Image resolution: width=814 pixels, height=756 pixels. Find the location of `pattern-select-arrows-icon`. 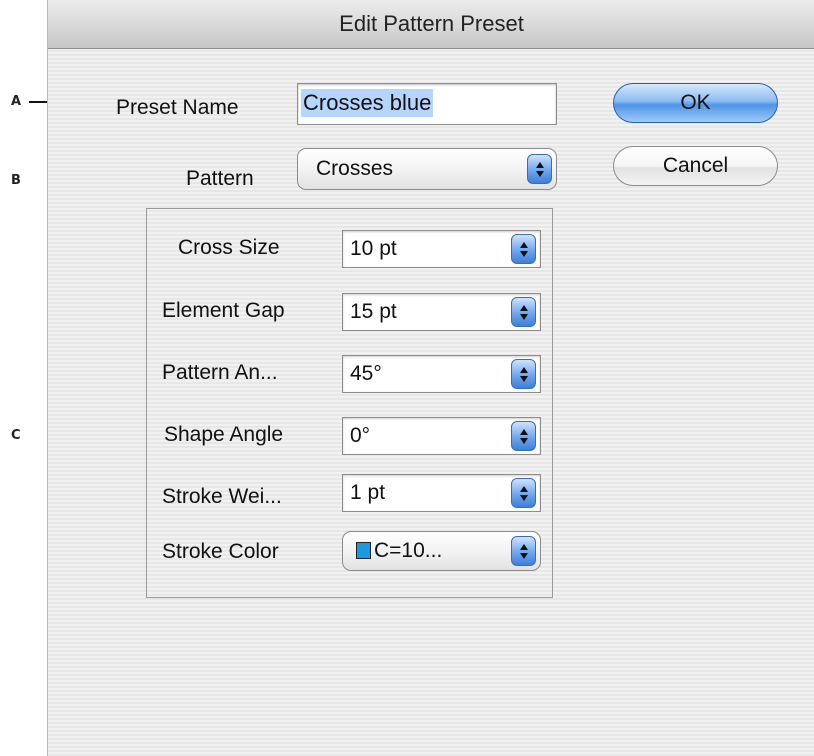

pattern-select-arrows-icon is located at coordinates (539, 169).